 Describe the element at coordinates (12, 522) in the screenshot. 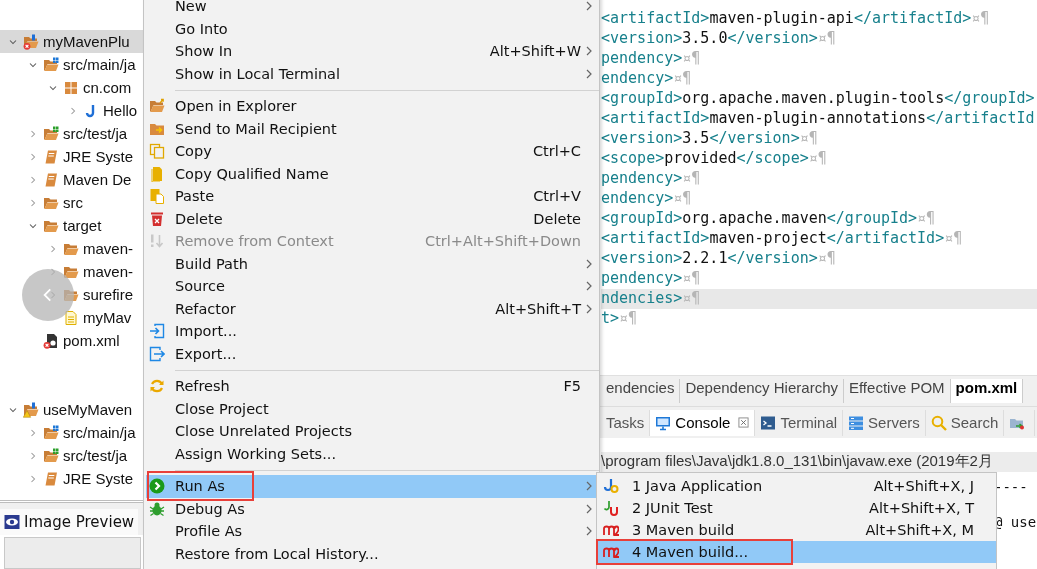

I see `eye-icon` at that location.